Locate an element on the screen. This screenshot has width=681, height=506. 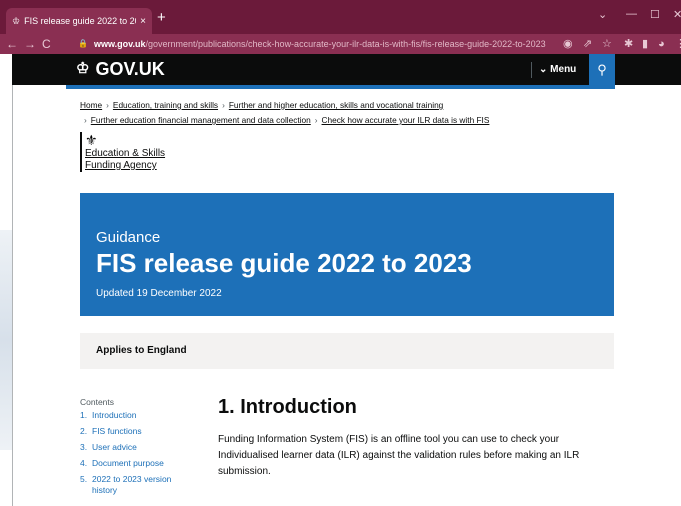
organisation-logo: ⚜ Education & Skills Funding Agency is located at coordinates (132, 152).